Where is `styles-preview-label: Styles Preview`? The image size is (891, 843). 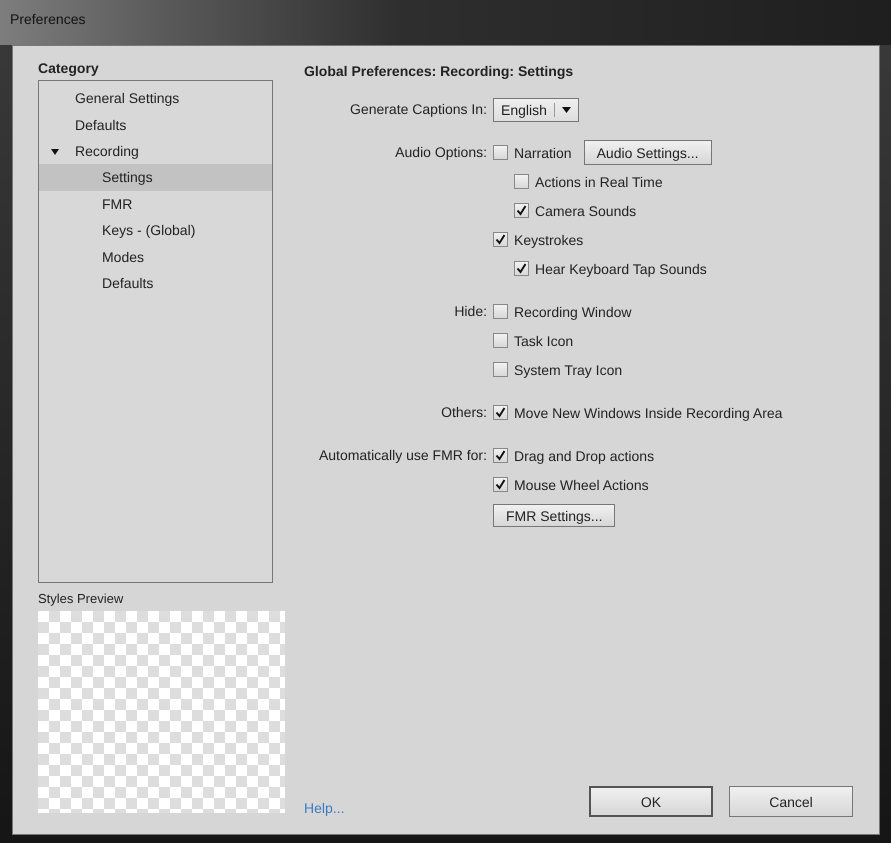
styles-preview-label: Styles Preview is located at coordinates (81, 599).